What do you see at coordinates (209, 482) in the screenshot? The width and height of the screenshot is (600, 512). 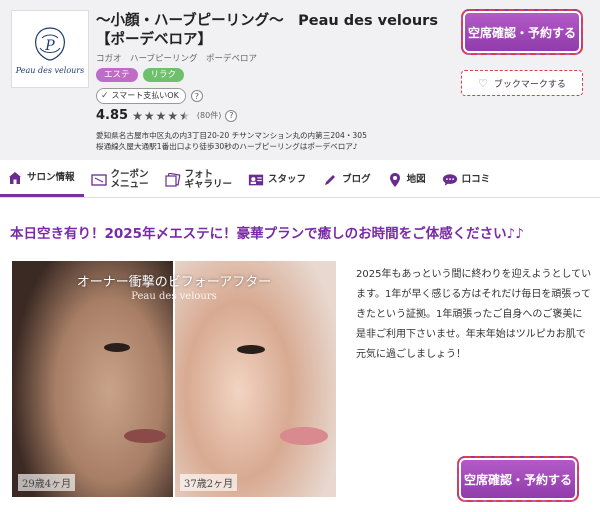 I see `age-after-label: 37歳2ヶ月` at bounding box center [209, 482].